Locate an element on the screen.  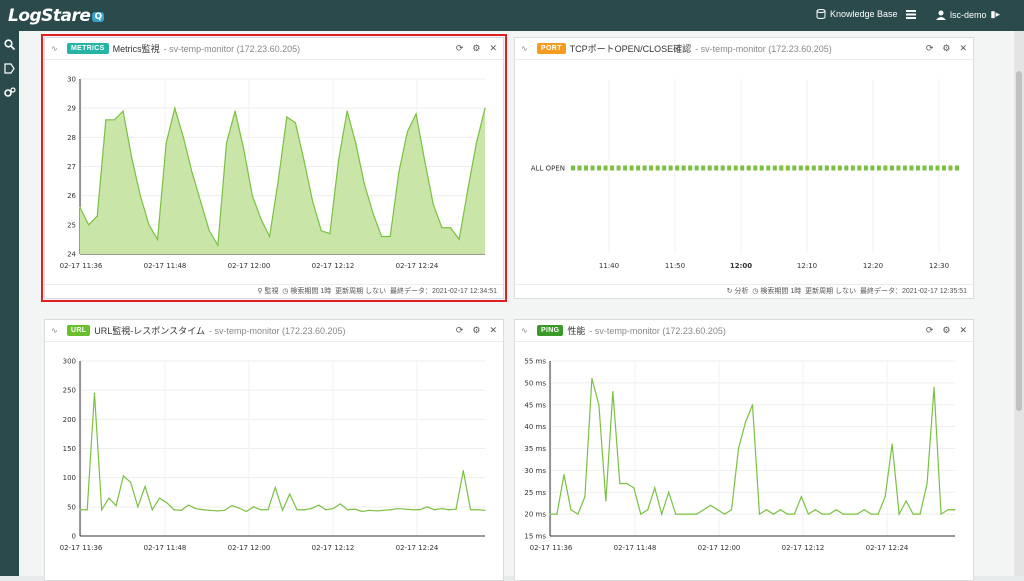
database-icon is located at coordinates (821, 14).